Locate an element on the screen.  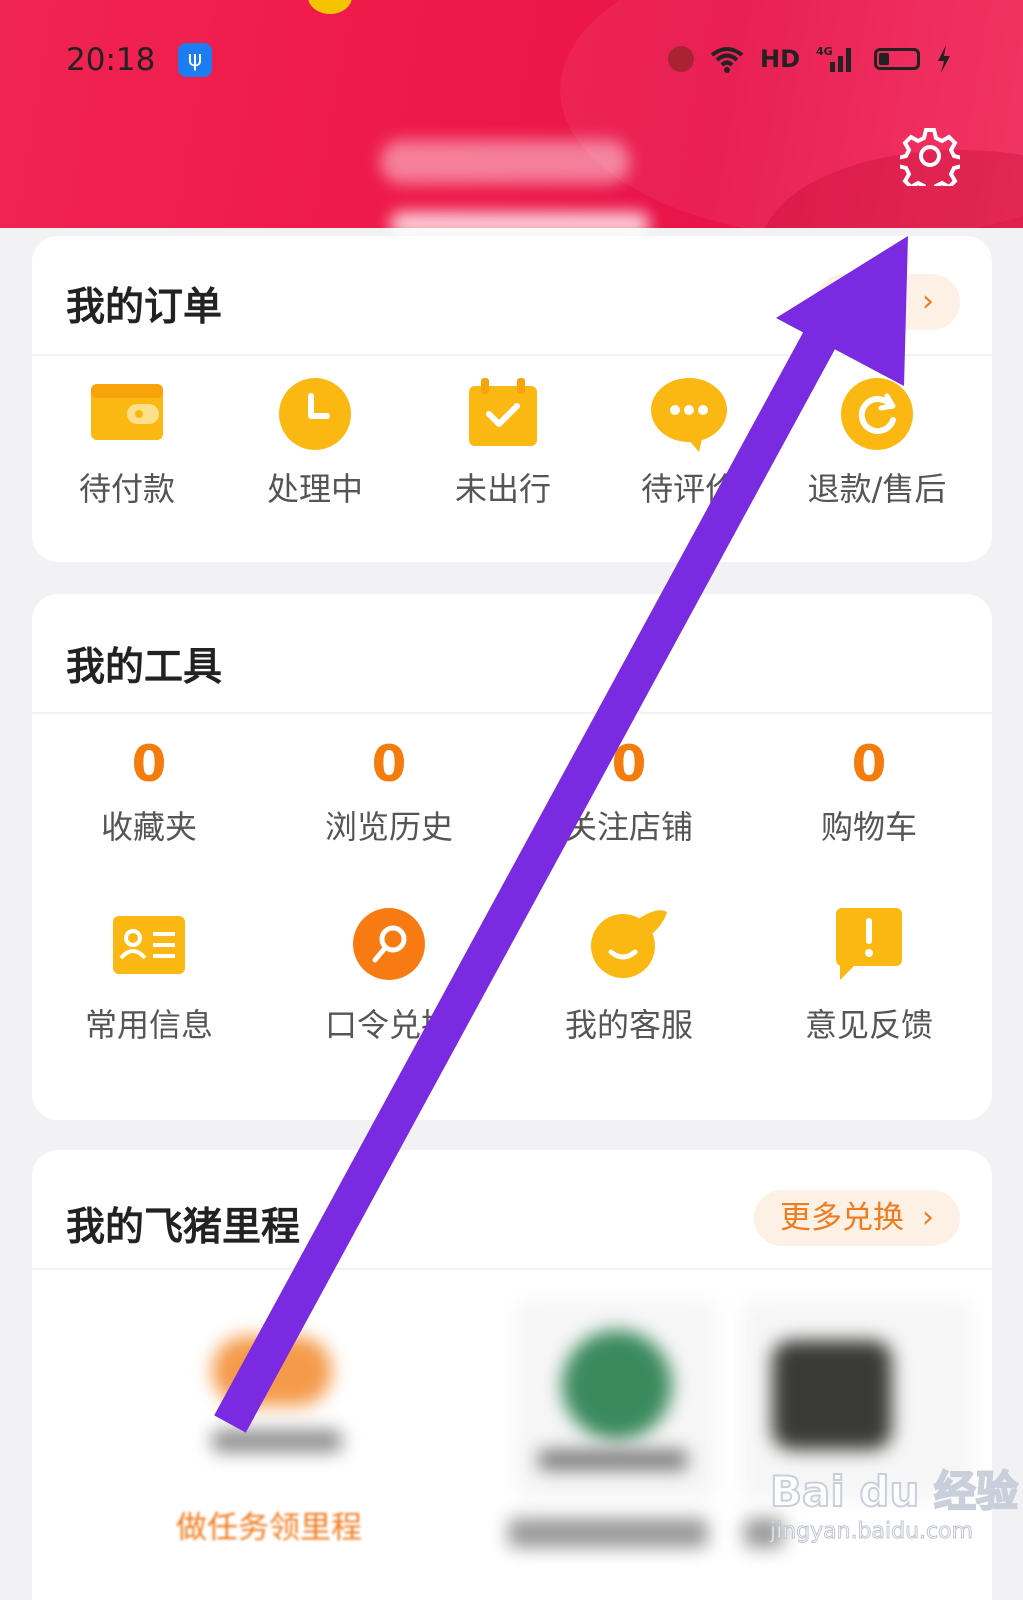
chat-bubble-icon is located at coordinates (689, 415).